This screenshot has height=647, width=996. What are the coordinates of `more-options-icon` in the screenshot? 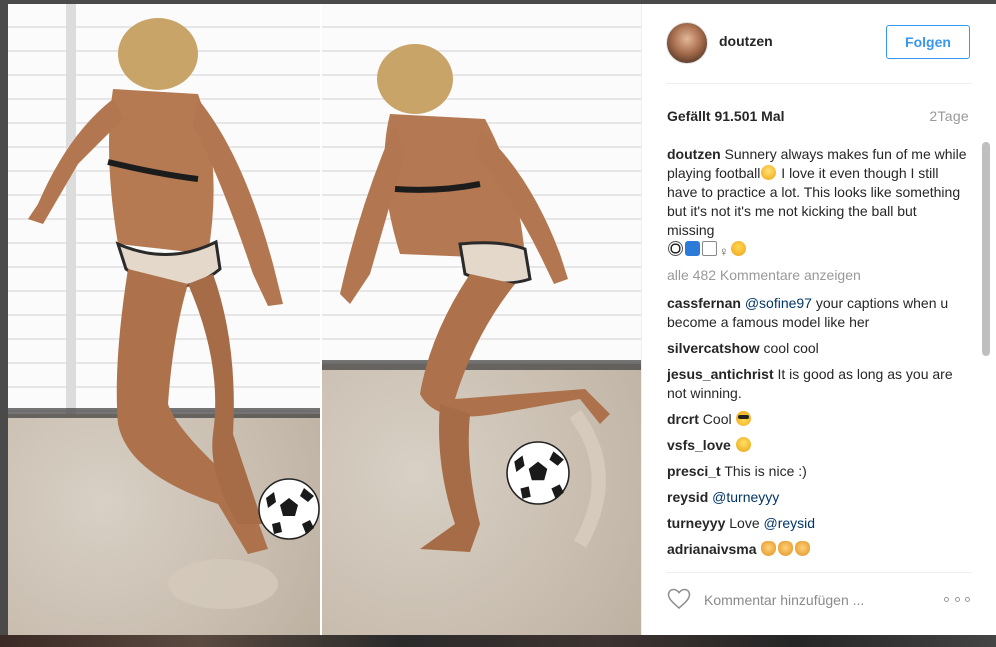 It's located at (957, 599).